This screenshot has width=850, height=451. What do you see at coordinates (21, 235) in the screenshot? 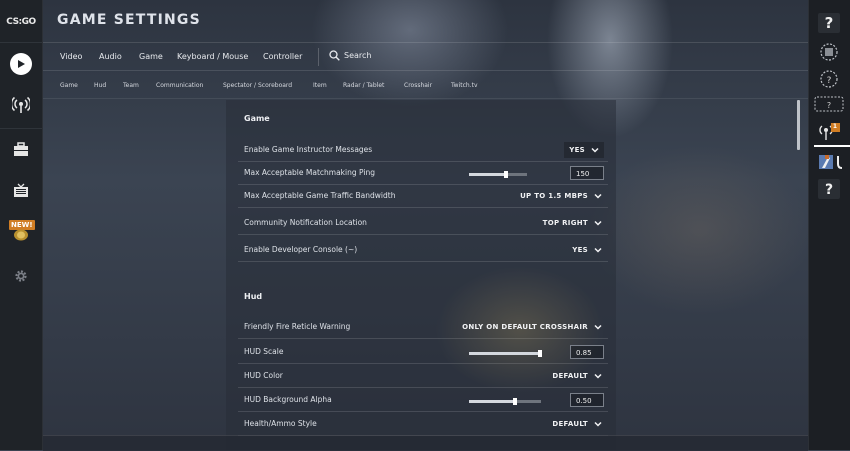
I see `operation-button` at bounding box center [21, 235].